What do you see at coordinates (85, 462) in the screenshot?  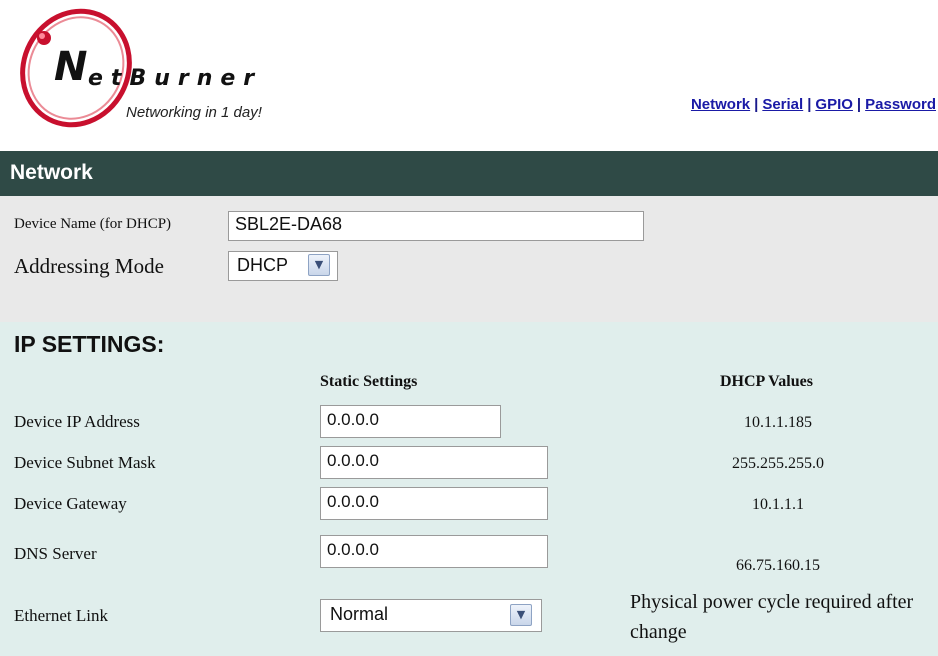 I see `subnet-mask-label: Device Subnet Mask` at bounding box center [85, 462].